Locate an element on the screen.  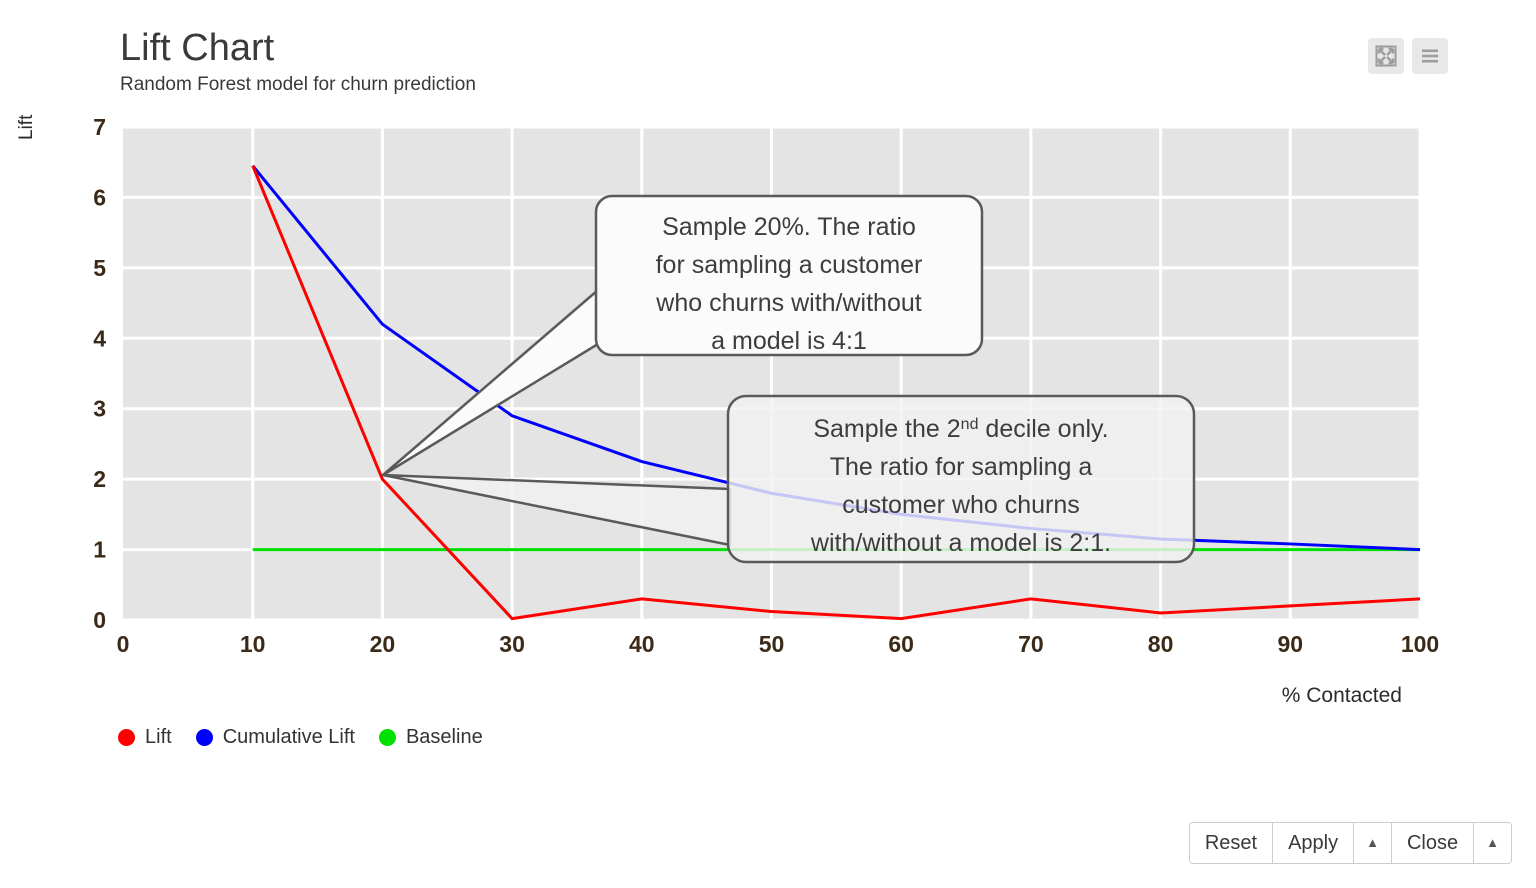
y-axis-title: Lift is located at coordinates (26, 127).